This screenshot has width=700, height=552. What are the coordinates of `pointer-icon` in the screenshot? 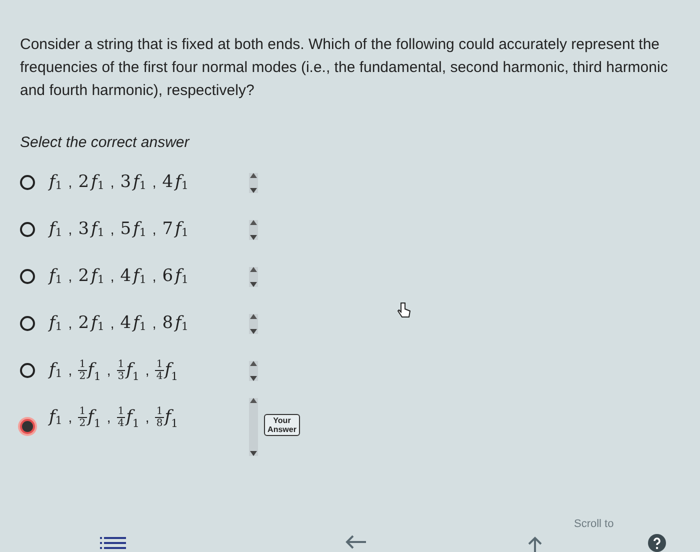 It's located at (404, 310).